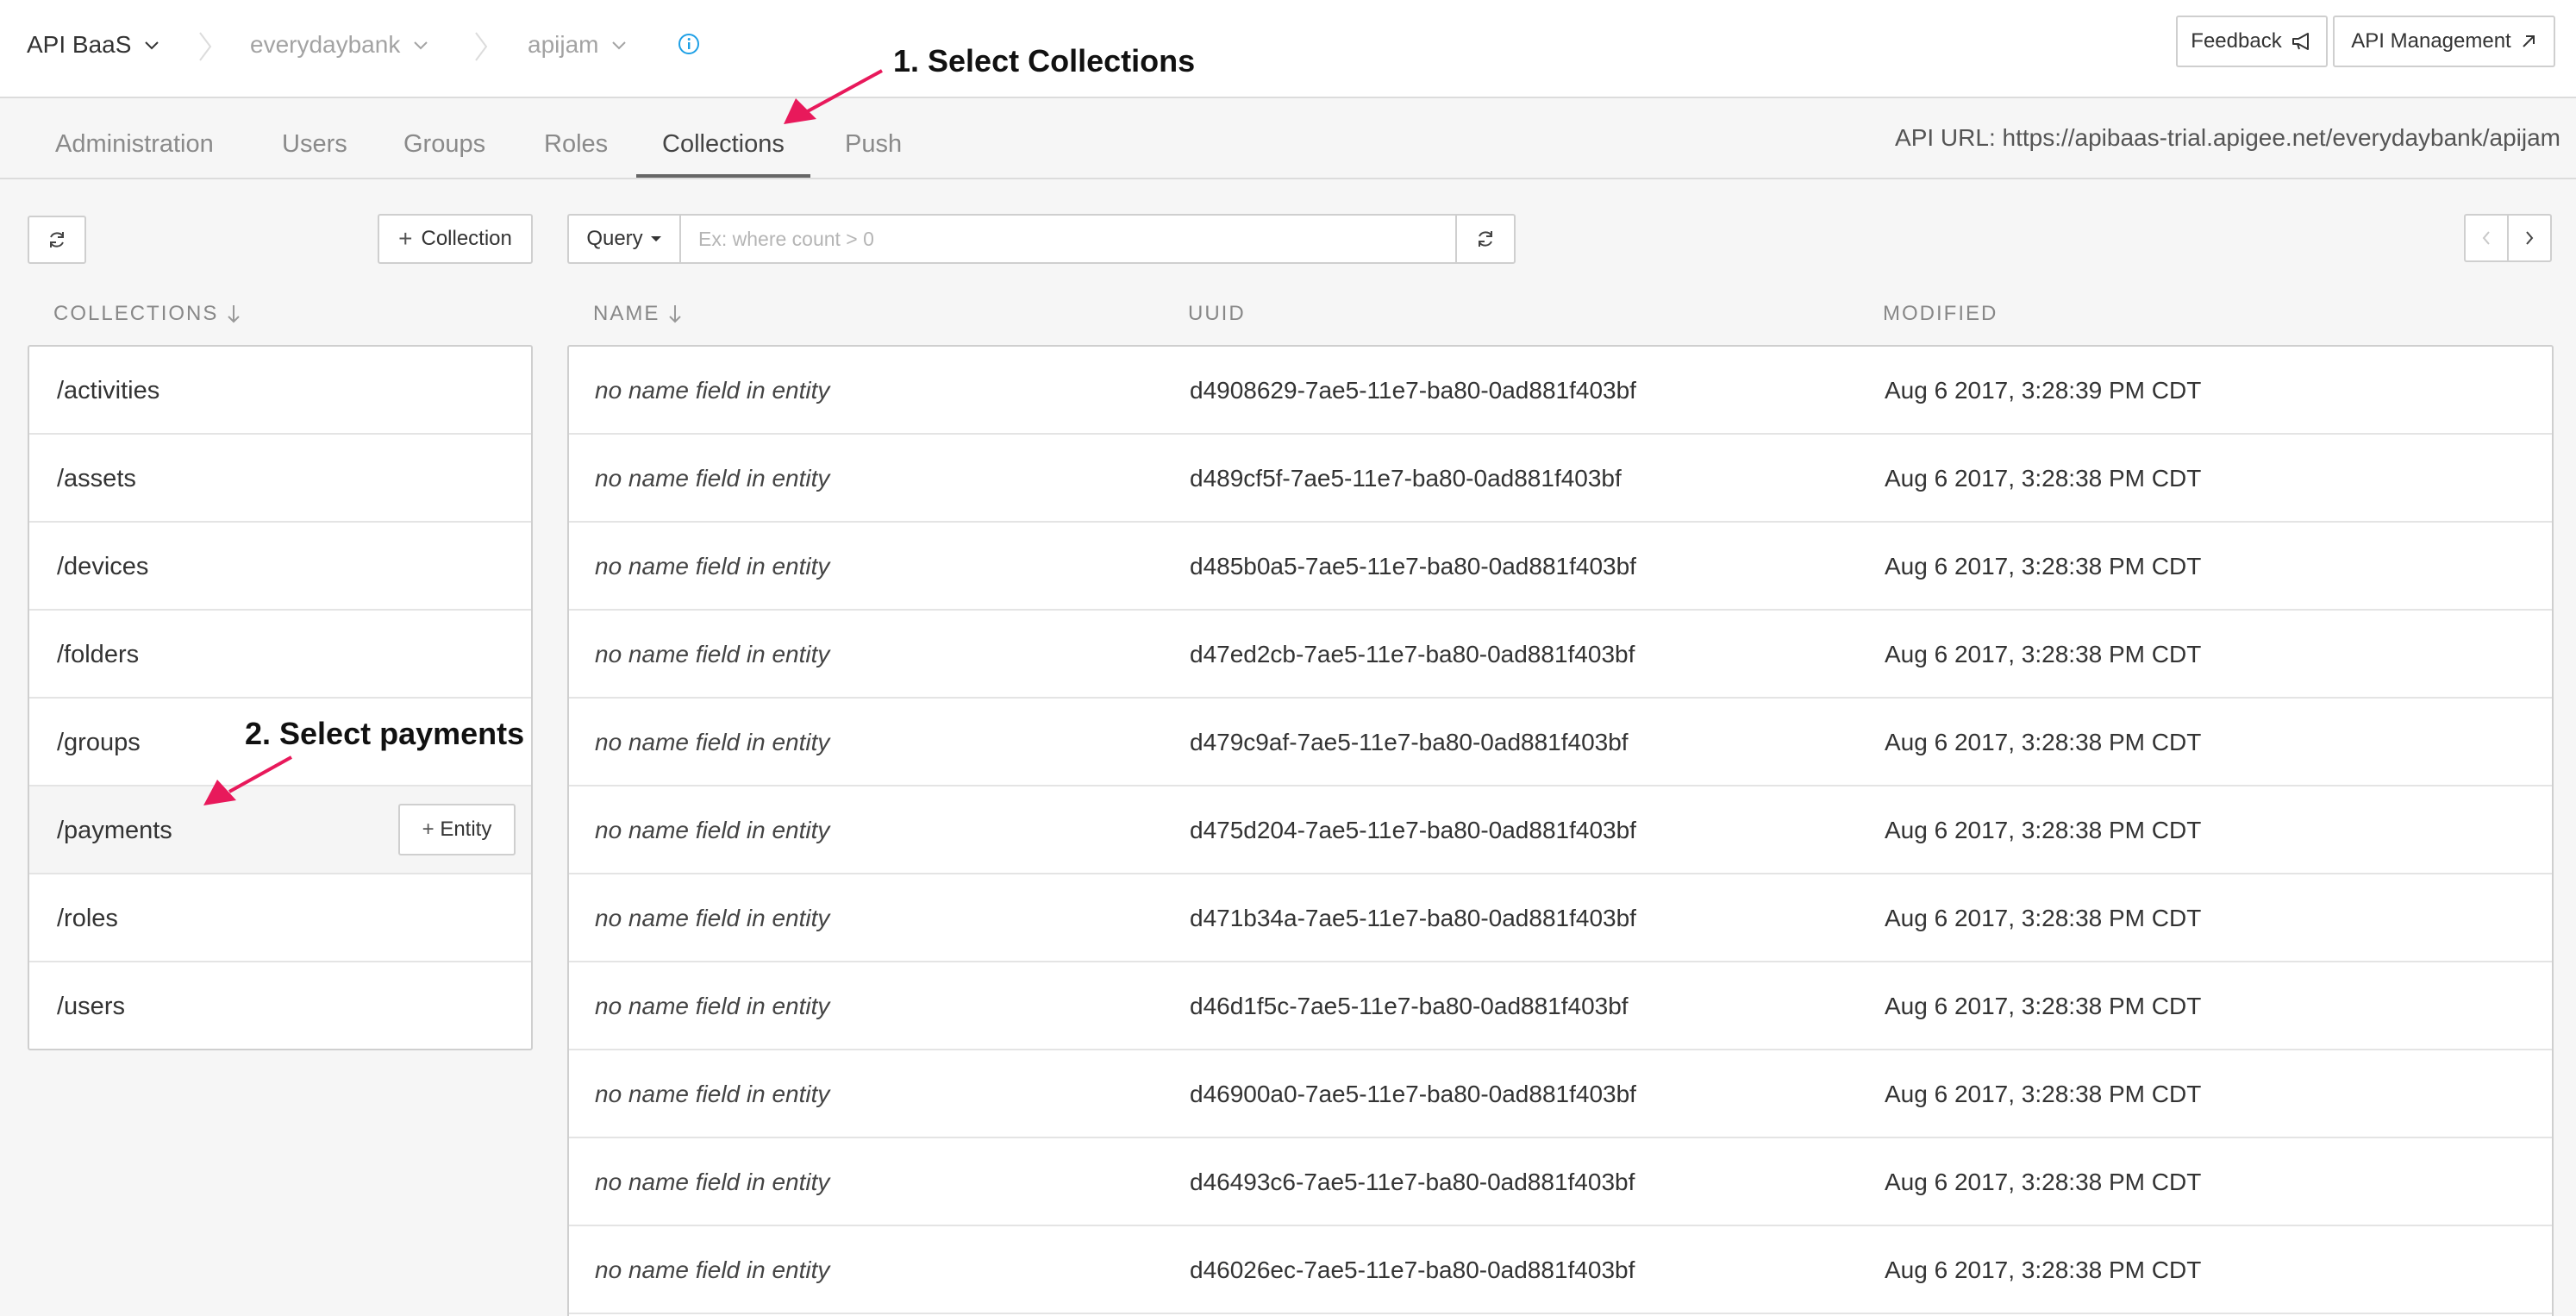 Image resolution: width=2576 pixels, height=1316 pixels. Describe the element at coordinates (280, 567) in the screenshot. I see `collection-item-devices: /devices` at that location.